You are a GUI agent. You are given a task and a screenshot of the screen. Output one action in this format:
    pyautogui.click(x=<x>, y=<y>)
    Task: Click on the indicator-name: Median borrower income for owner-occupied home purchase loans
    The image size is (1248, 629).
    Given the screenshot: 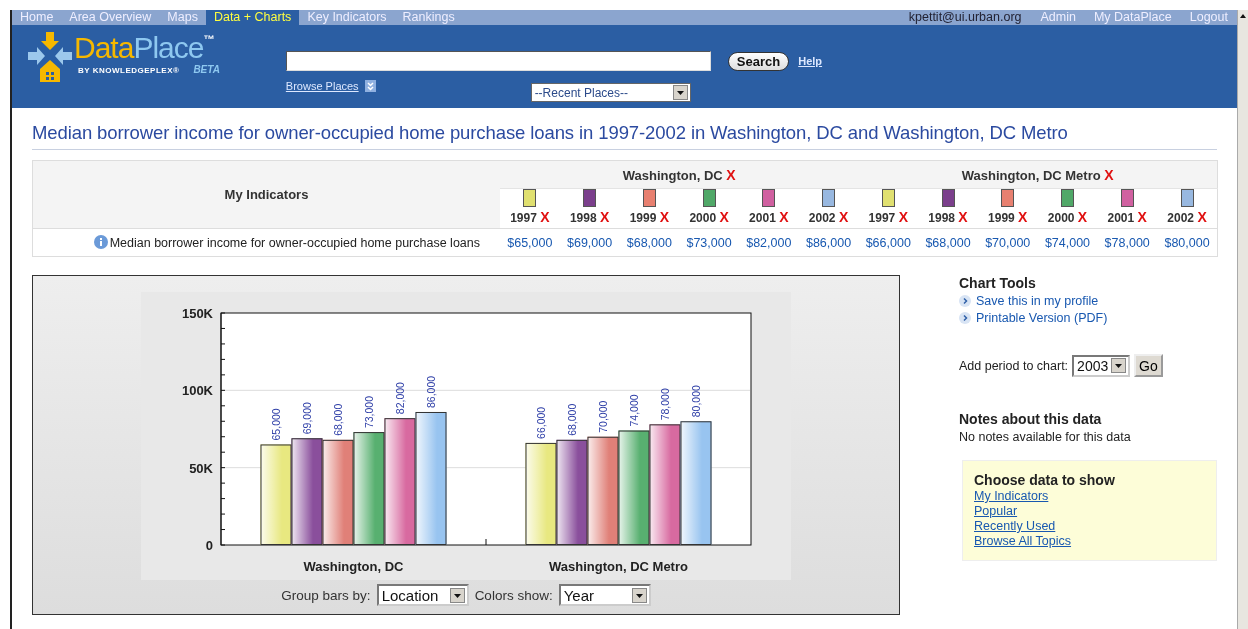 What is the action you would take?
    pyautogui.click(x=294, y=243)
    